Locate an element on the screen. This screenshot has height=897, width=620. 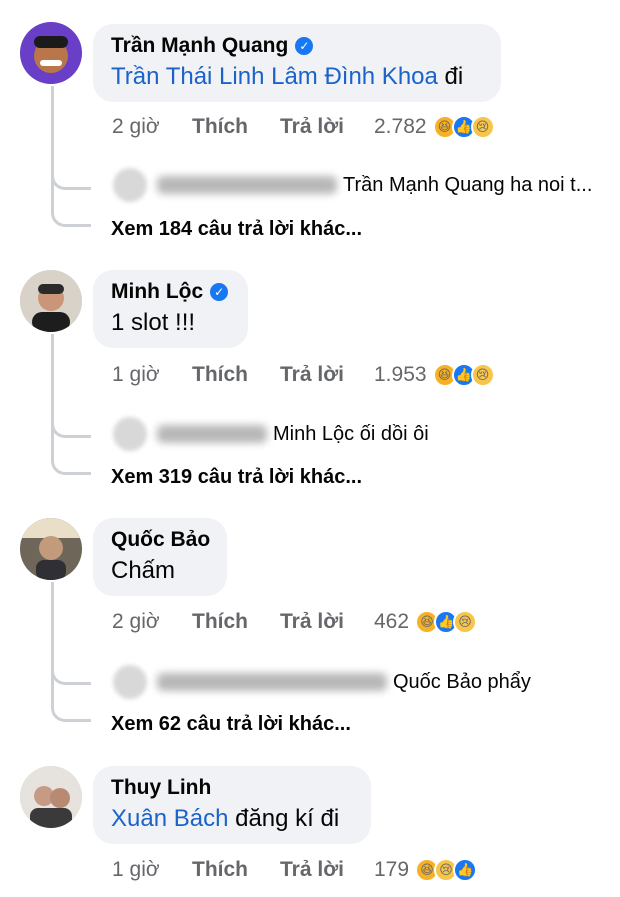
reply-preview: Quốc Bảo phẩy is located at coordinates (322, 682).